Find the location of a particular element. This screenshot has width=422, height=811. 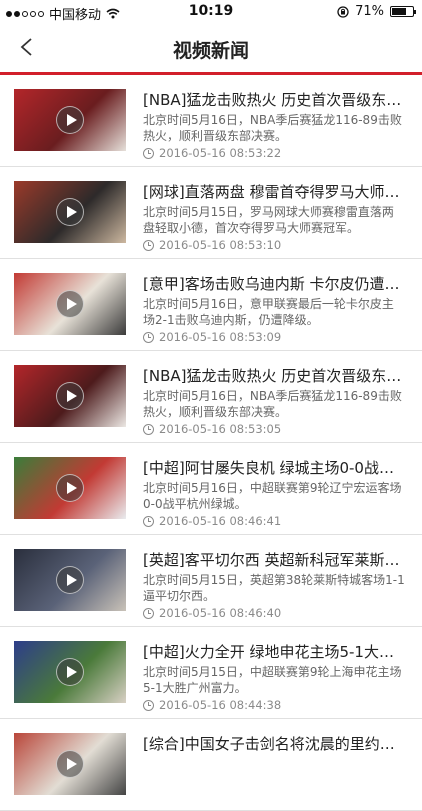

news-title: [英超]客平切尔西 英超新科冠军莱斯特城收官 is located at coordinates (274, 560).